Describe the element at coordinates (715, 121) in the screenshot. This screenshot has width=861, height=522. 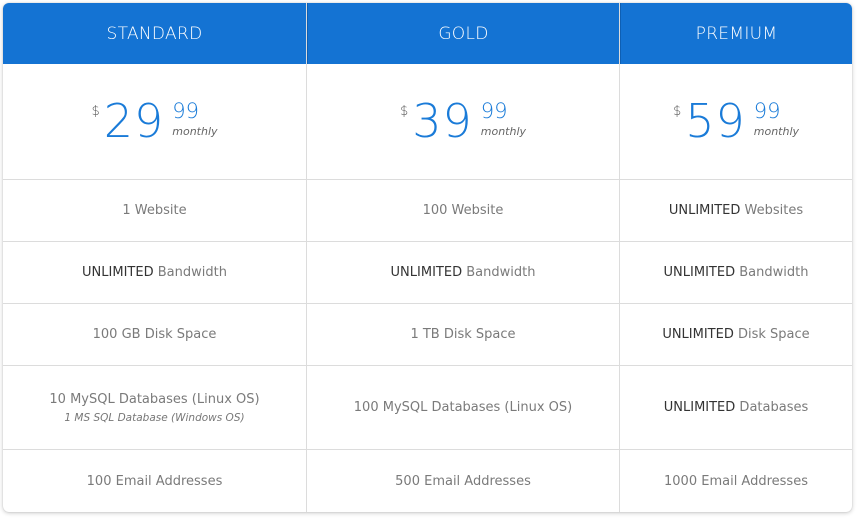
I see `price-whole: 59` at that location.